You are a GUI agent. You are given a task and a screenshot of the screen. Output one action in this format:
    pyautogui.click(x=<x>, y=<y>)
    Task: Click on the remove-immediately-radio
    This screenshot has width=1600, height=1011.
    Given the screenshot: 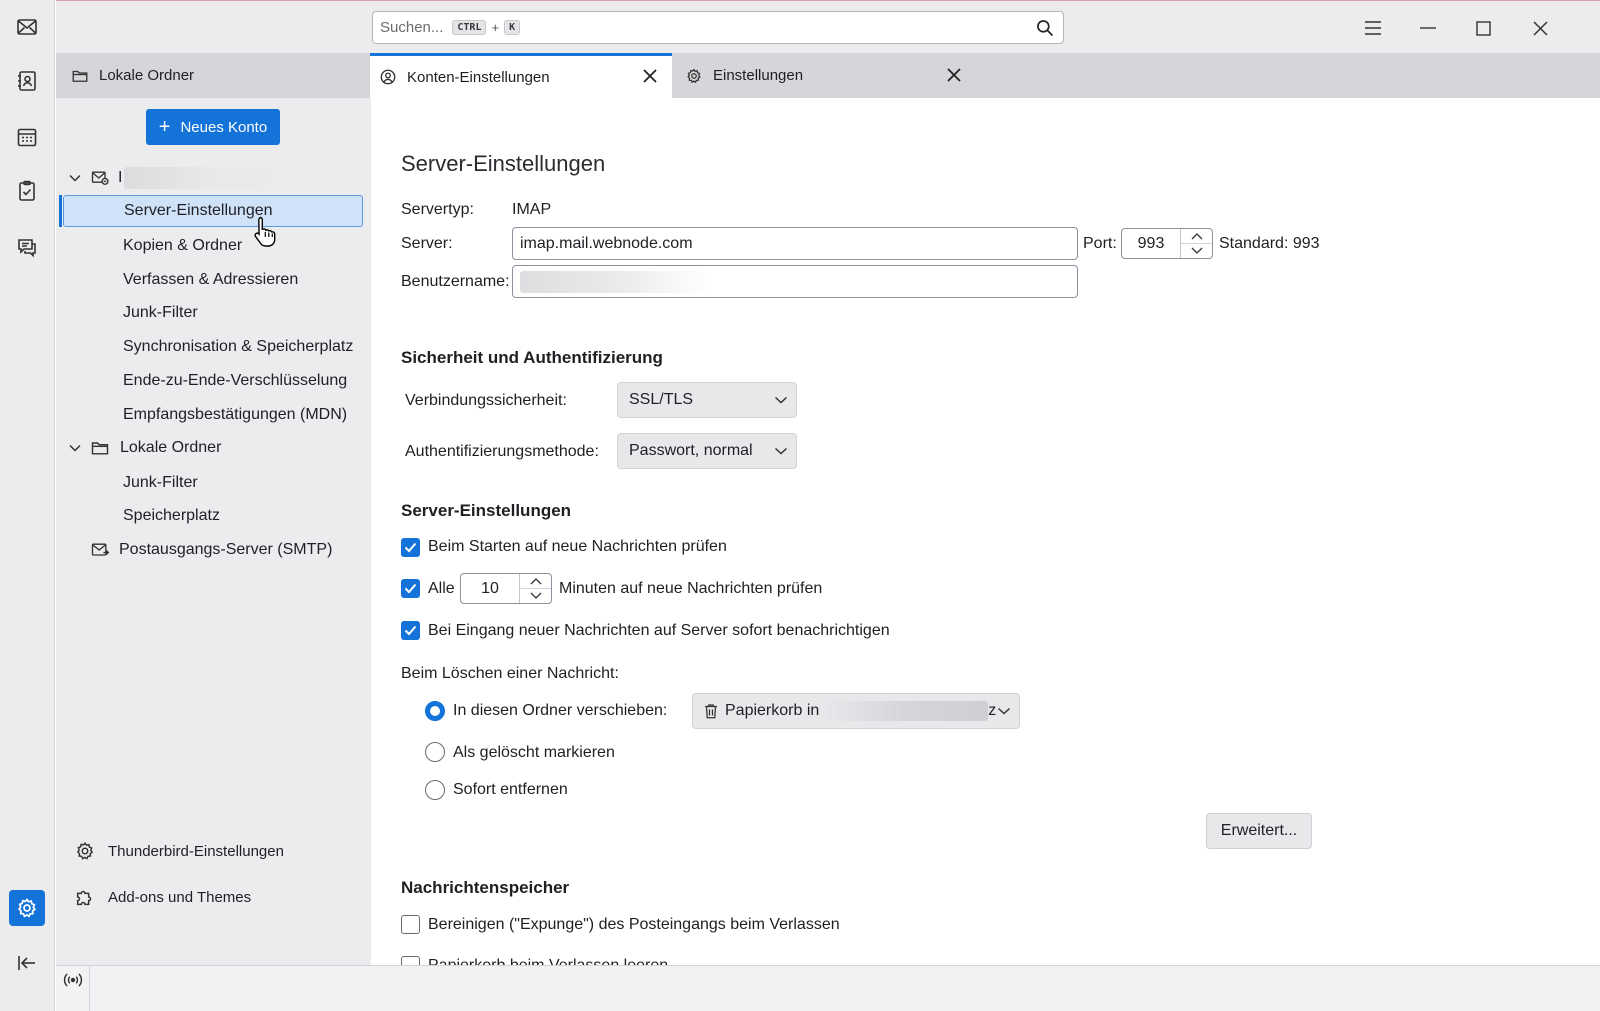 What is the action you would take?
    pyautogui.click(x=435, y=790)
    